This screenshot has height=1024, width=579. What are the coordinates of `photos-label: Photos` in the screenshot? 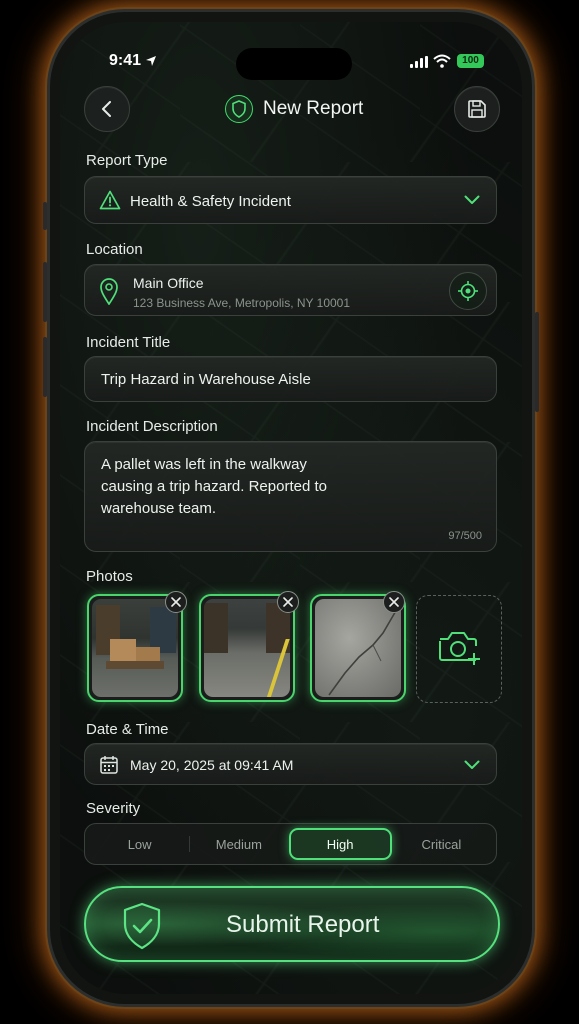 It's located at (109, 576).